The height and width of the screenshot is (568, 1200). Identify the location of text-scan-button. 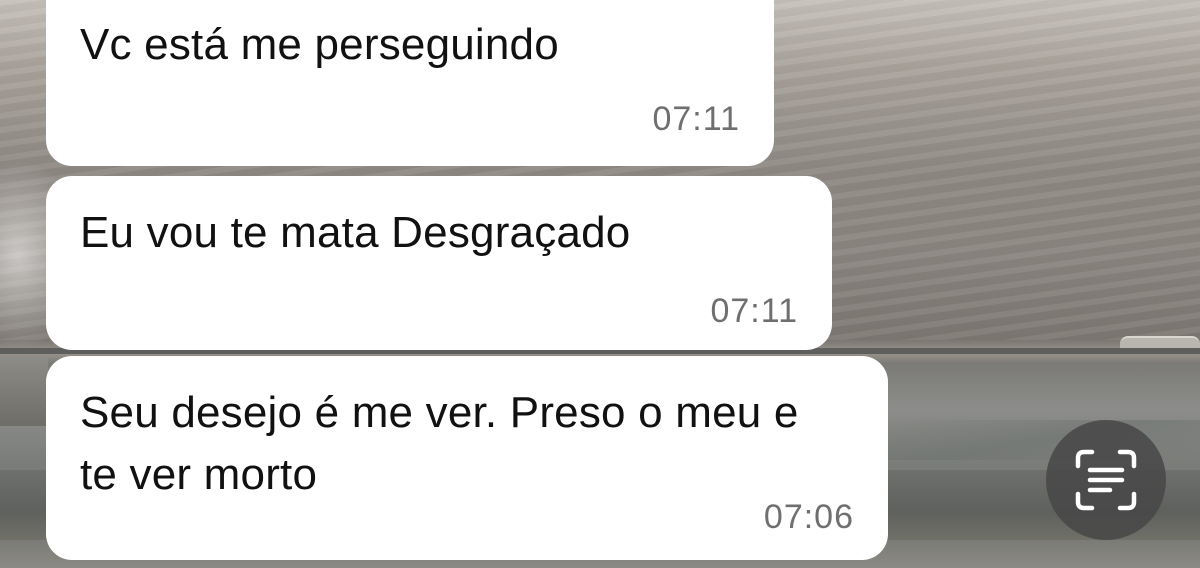
(1106, 480).